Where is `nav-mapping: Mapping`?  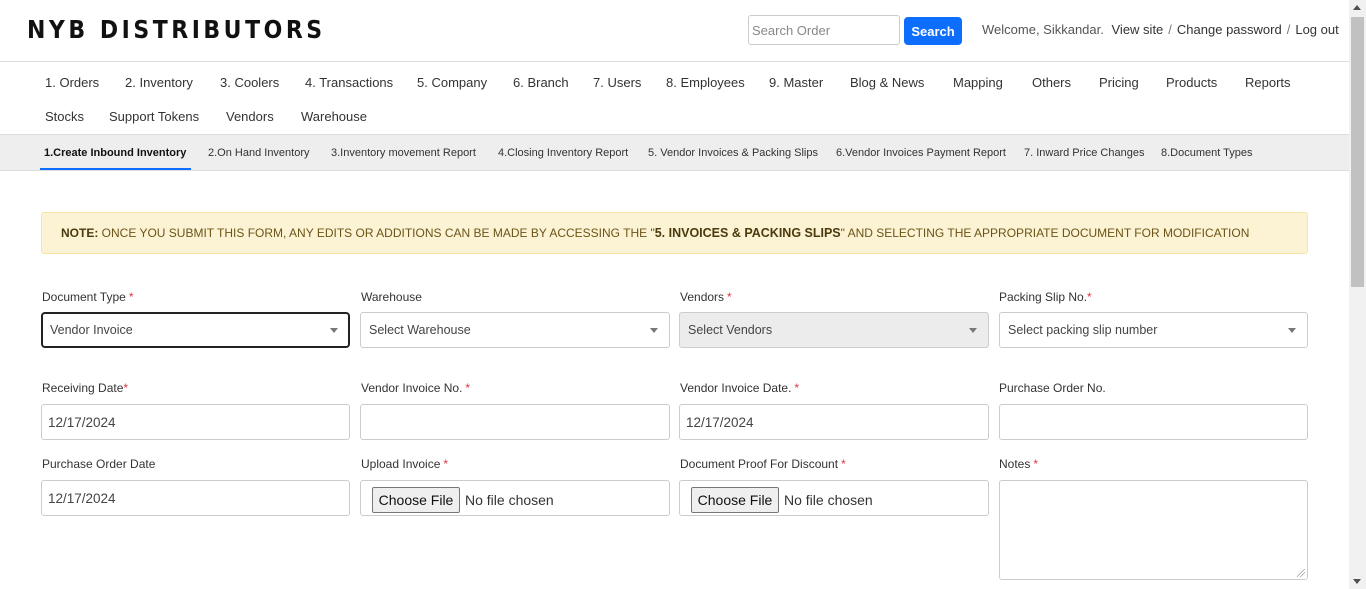
nav-mapping: Mapping is located at coordinates (978, 82).